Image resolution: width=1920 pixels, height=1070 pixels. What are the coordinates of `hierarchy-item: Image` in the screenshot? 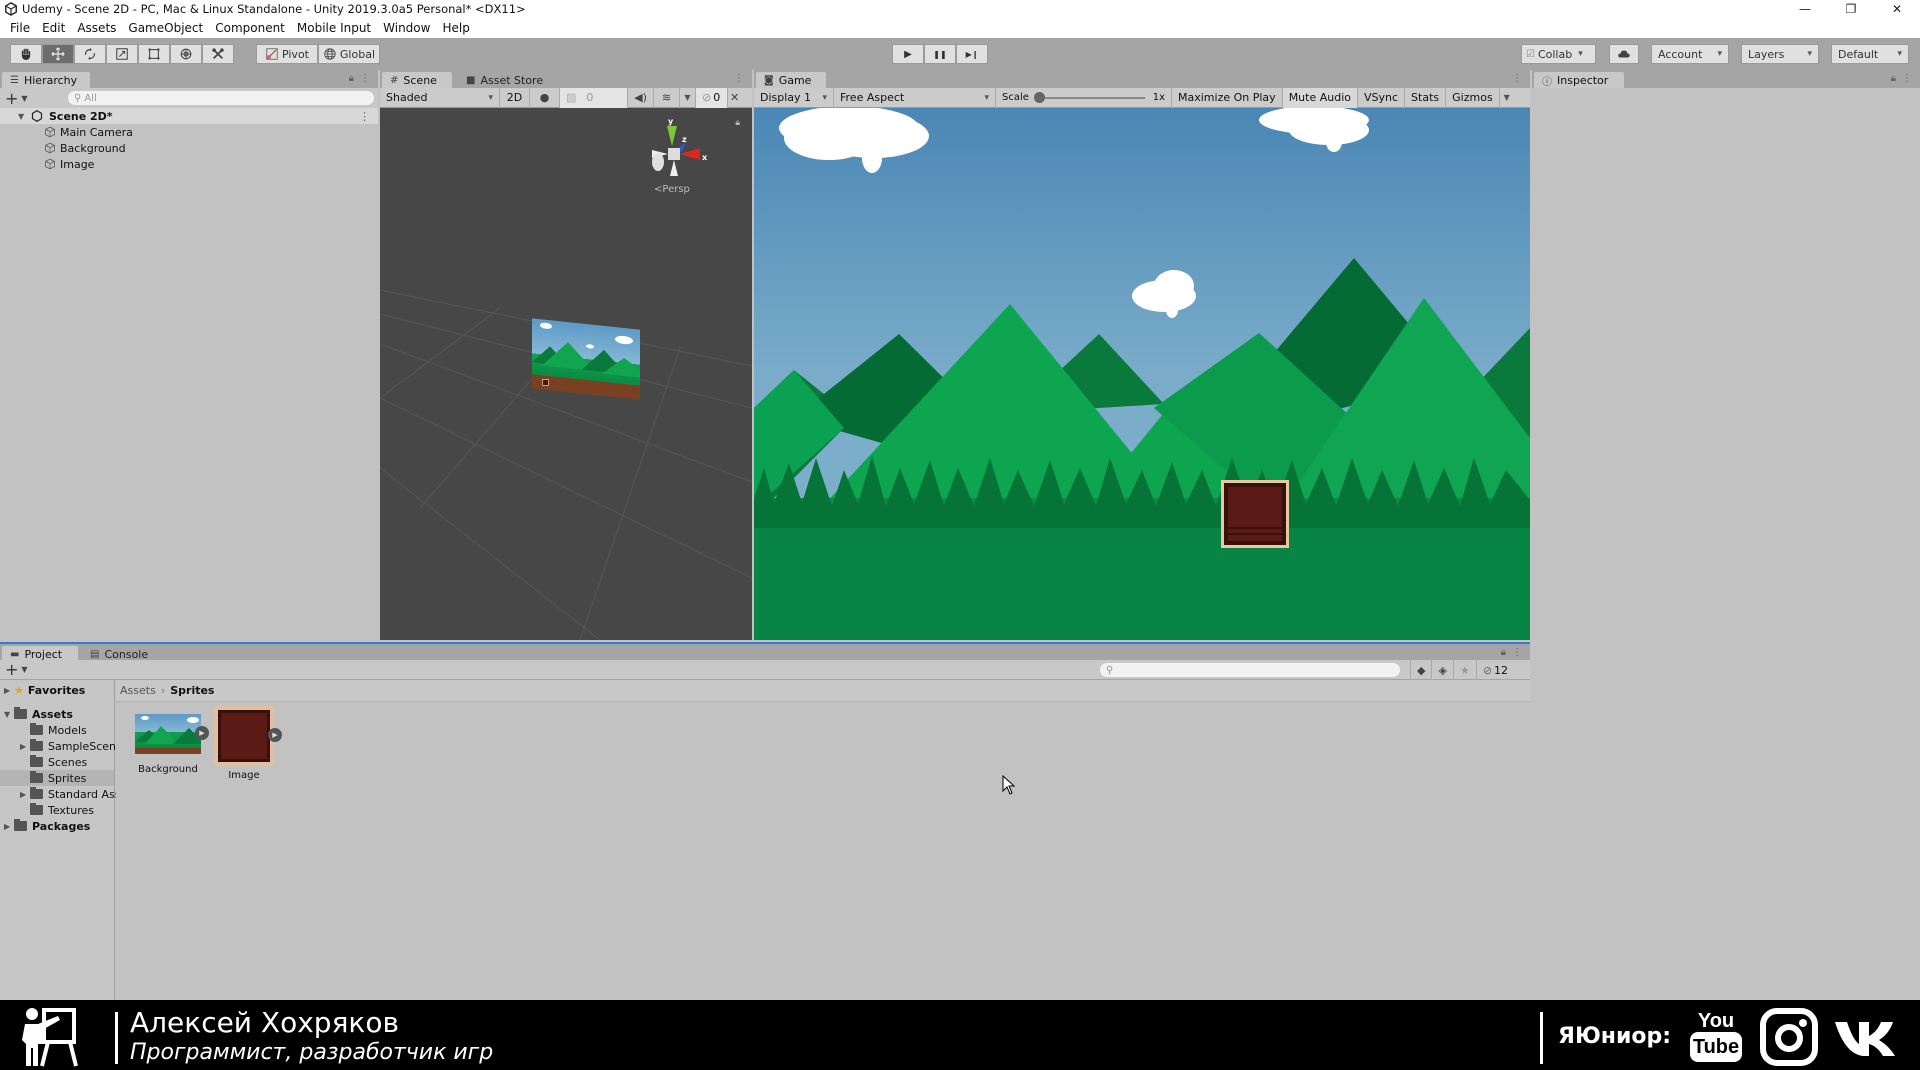 It's located at (189, 164).